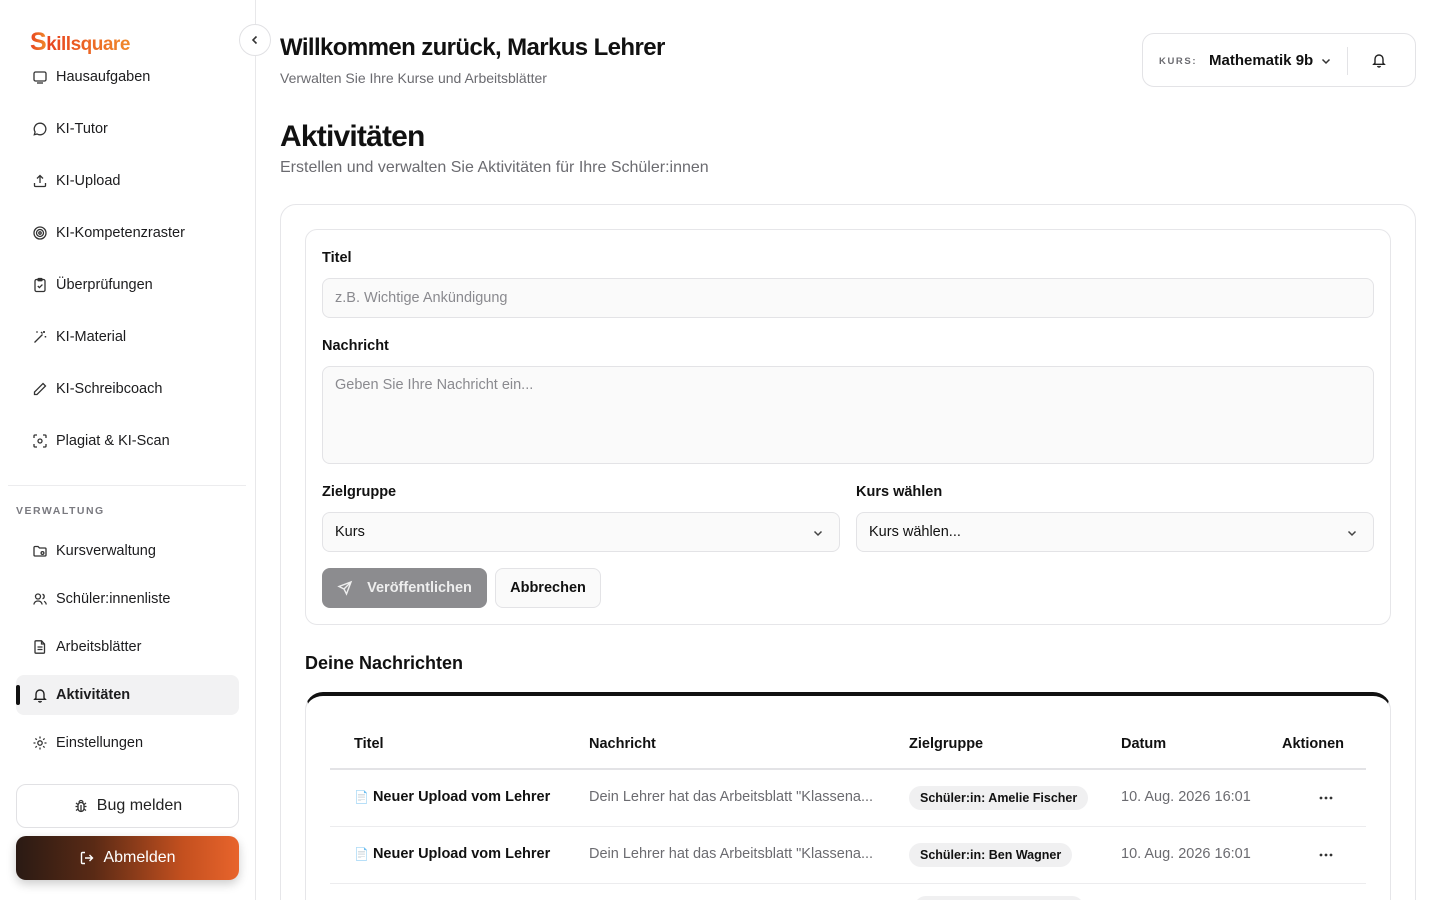 The image size is (1440, 900). I want to click on sidebar-item-schuelerinnenliste: Schüler:innenliste, so click(127, 599).